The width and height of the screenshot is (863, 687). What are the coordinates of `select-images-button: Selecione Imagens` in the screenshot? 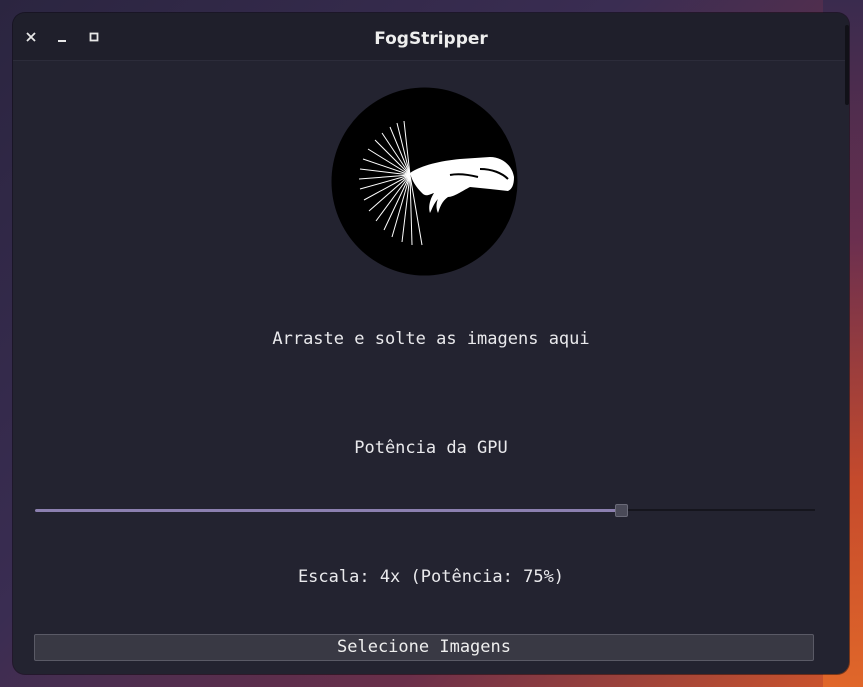 It's located at (424, 647).